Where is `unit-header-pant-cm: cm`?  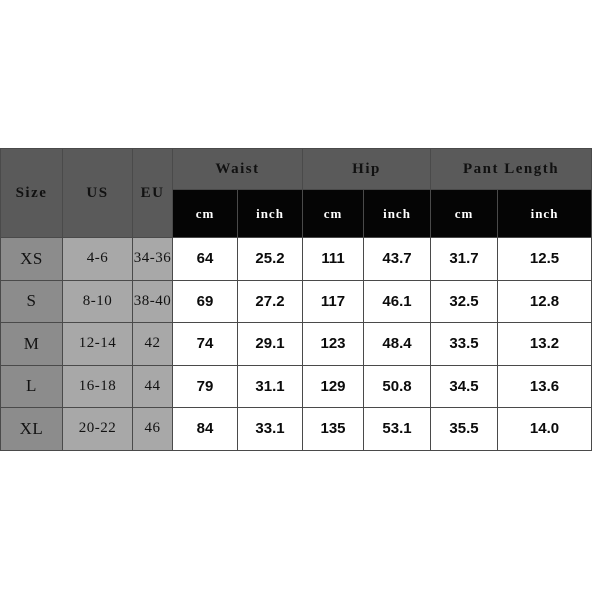
unit-header-pant-cm: cm is located at coordinates (464, 213).